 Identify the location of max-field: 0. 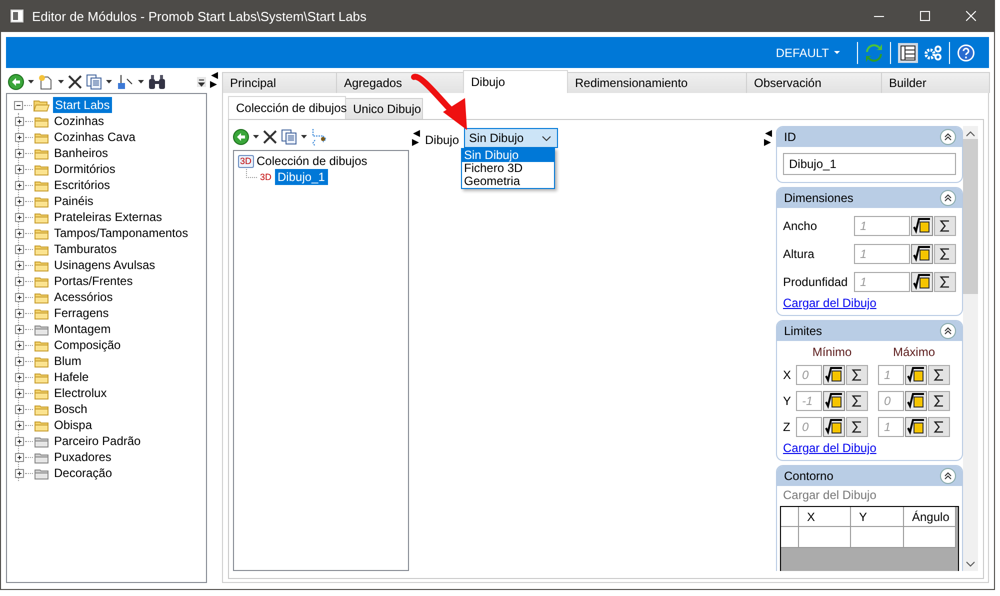
(891, 401).